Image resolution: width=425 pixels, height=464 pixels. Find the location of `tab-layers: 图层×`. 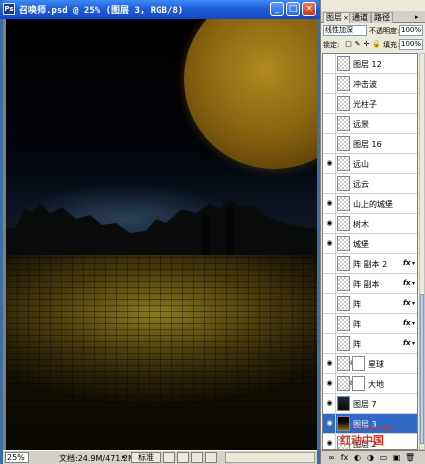

tab-layers: 图层× is located at coordinates (337, 17).